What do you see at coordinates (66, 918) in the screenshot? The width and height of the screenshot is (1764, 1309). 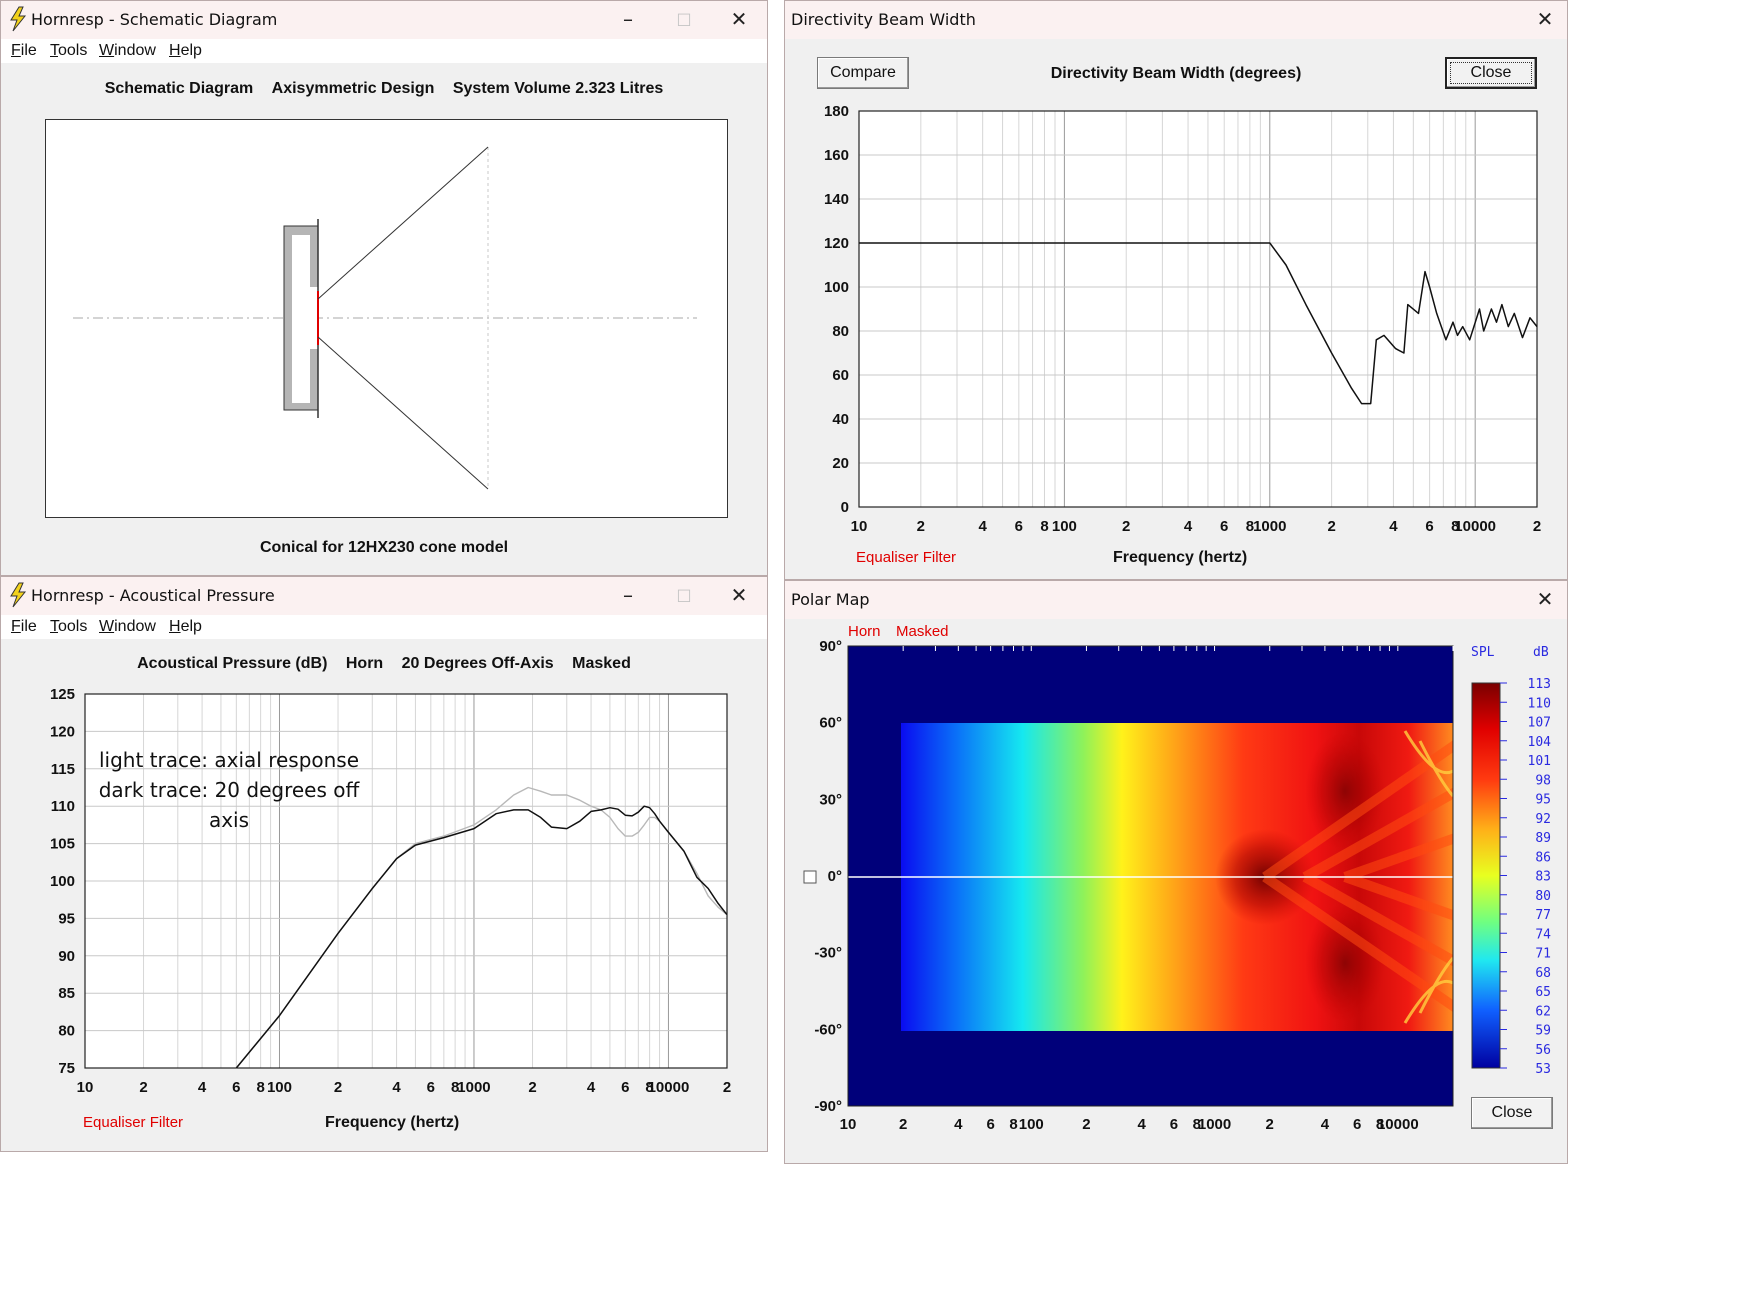 I see `y-tick-label: 95` at bounding box center [66, 918].